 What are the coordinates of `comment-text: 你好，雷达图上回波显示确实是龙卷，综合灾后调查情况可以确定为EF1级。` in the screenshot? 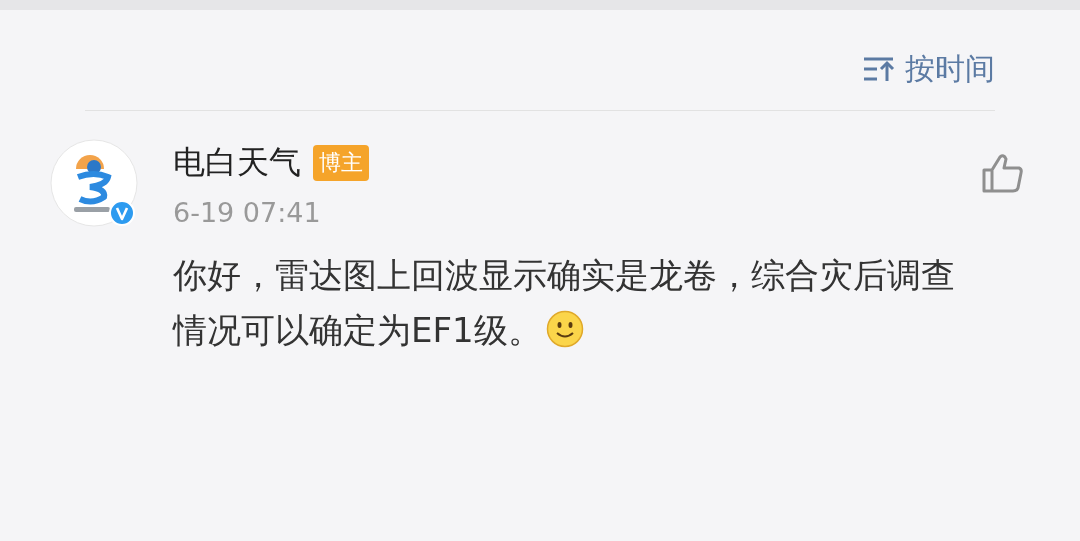 It's located at (564, 303).